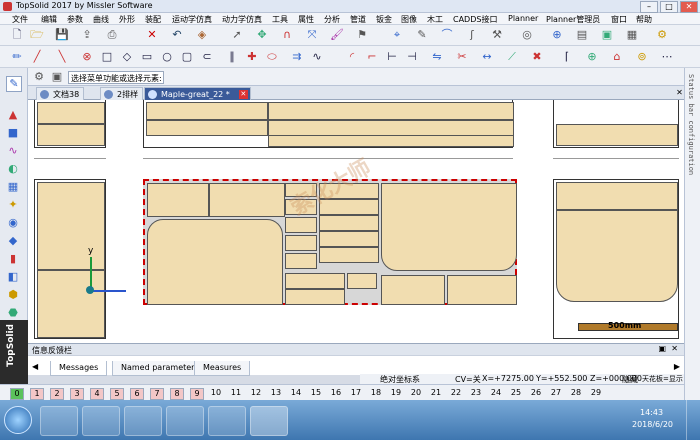  What do you see at coordinates (17, 394) in the screenshot?
I see `layer-key: 0` at bounding box center [17, 394].